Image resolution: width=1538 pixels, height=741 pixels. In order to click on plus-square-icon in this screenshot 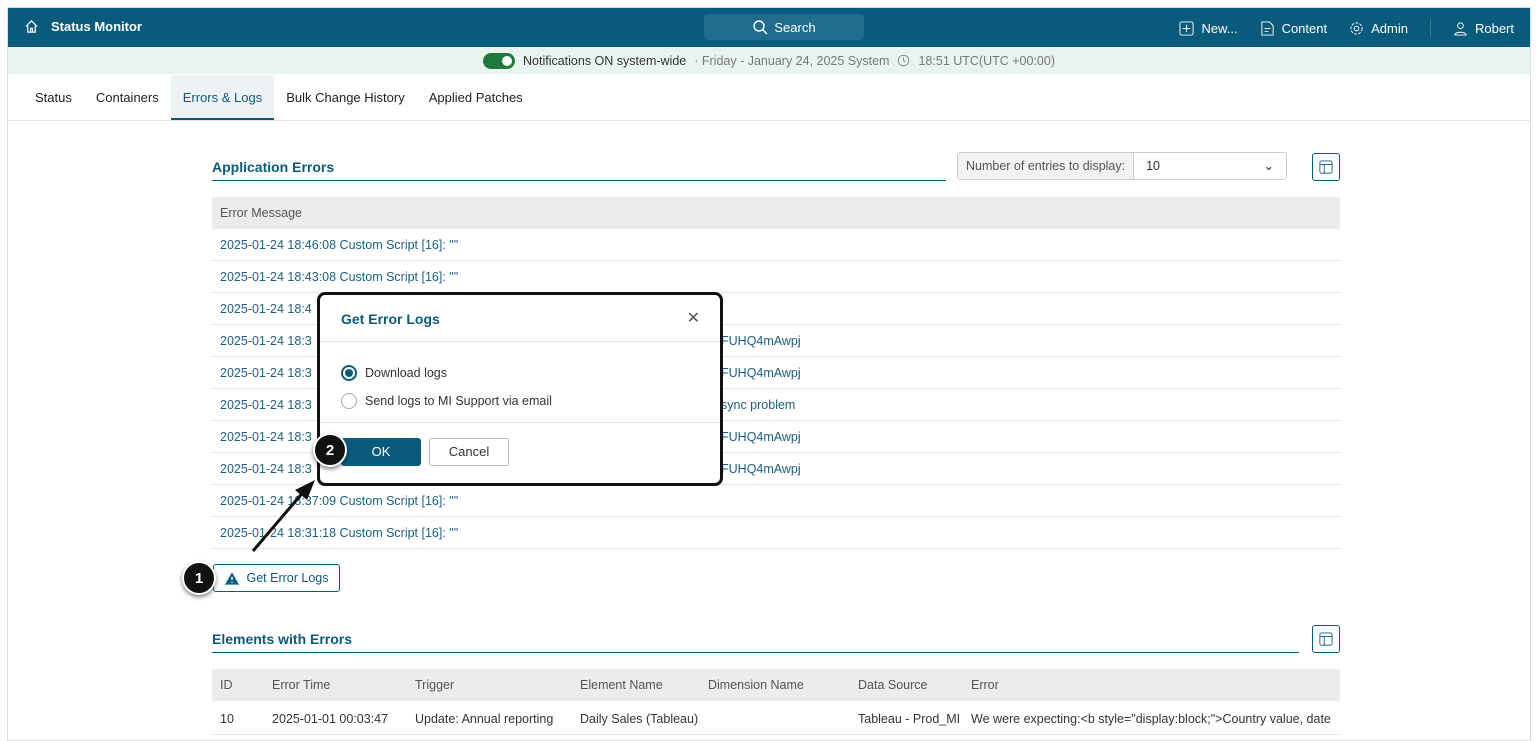, I will do `click(1186, 28)`.